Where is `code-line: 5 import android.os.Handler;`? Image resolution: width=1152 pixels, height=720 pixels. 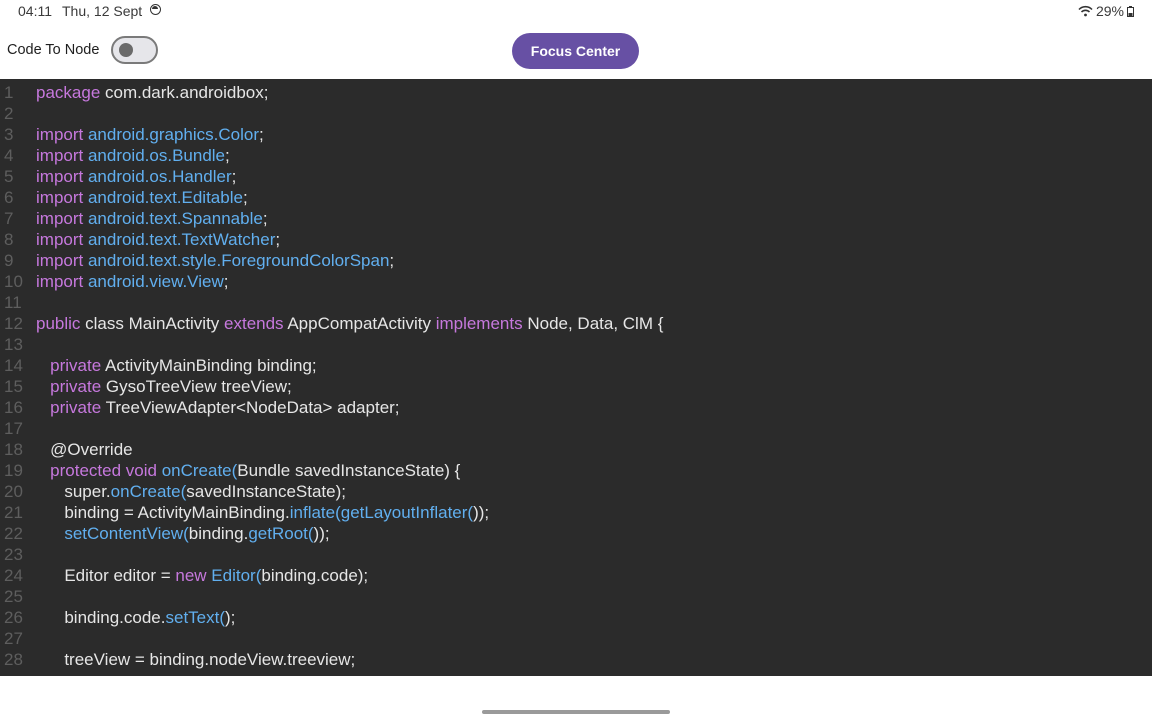
code-line: 5 import android.os.Handler; is located at coordinates (576, 176).